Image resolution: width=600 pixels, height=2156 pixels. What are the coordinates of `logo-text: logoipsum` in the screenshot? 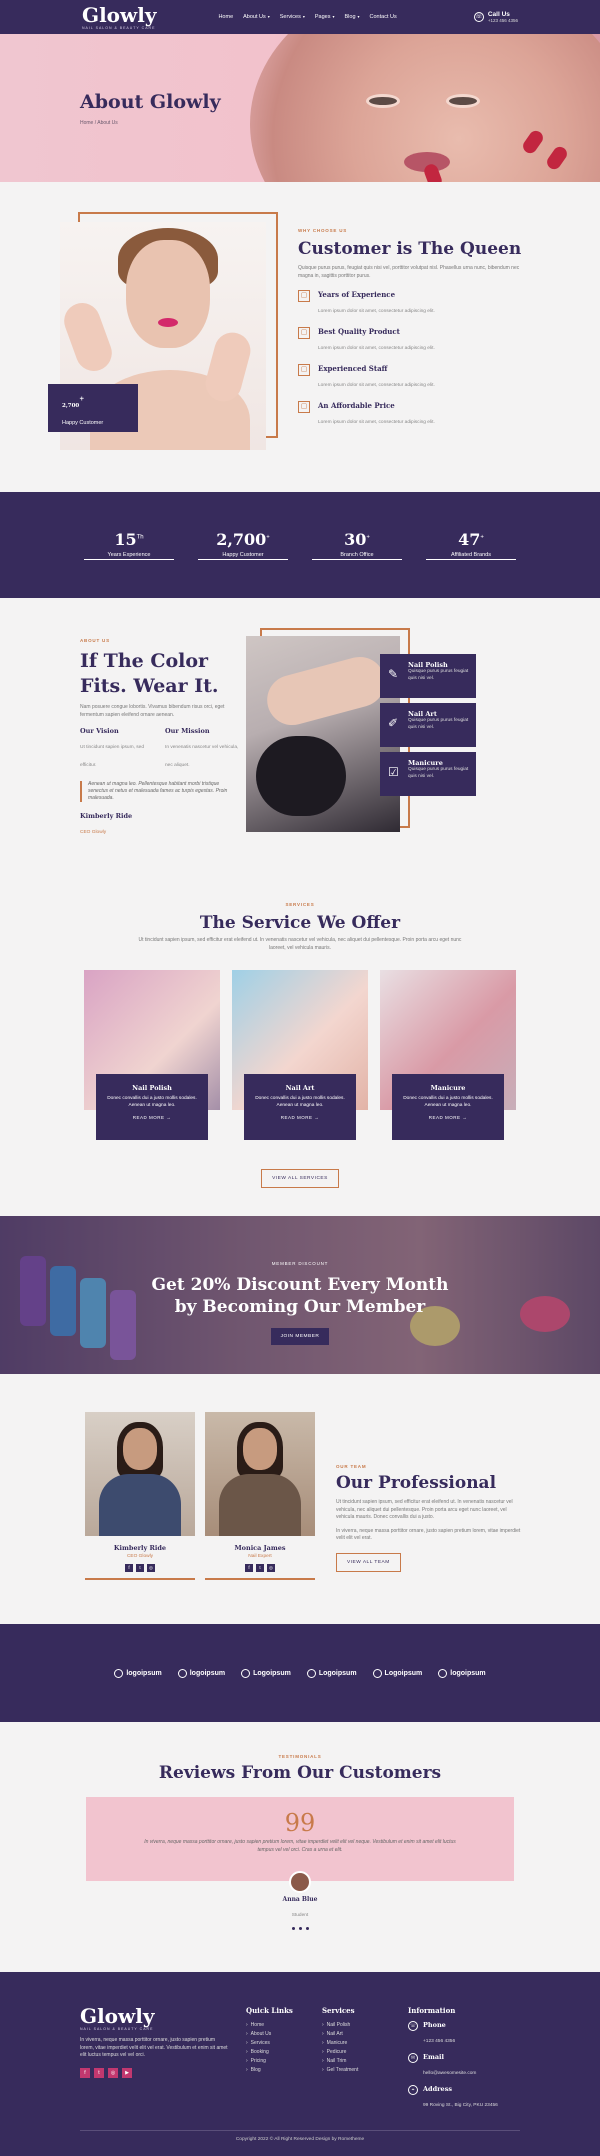 It's located at (207, 1673).